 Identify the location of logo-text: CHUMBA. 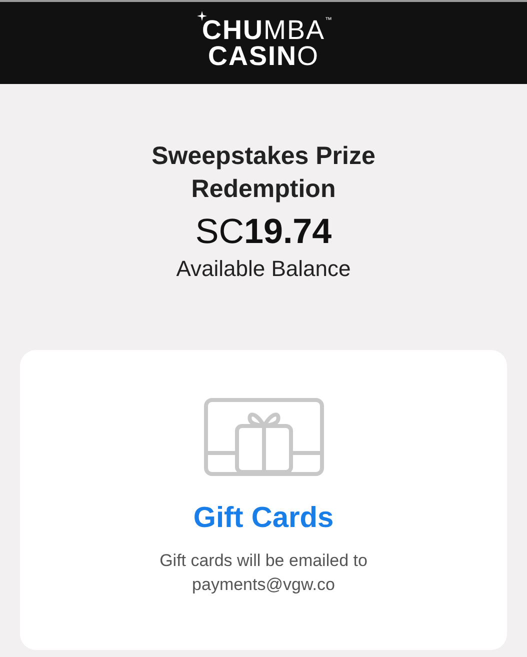
(263, 30).